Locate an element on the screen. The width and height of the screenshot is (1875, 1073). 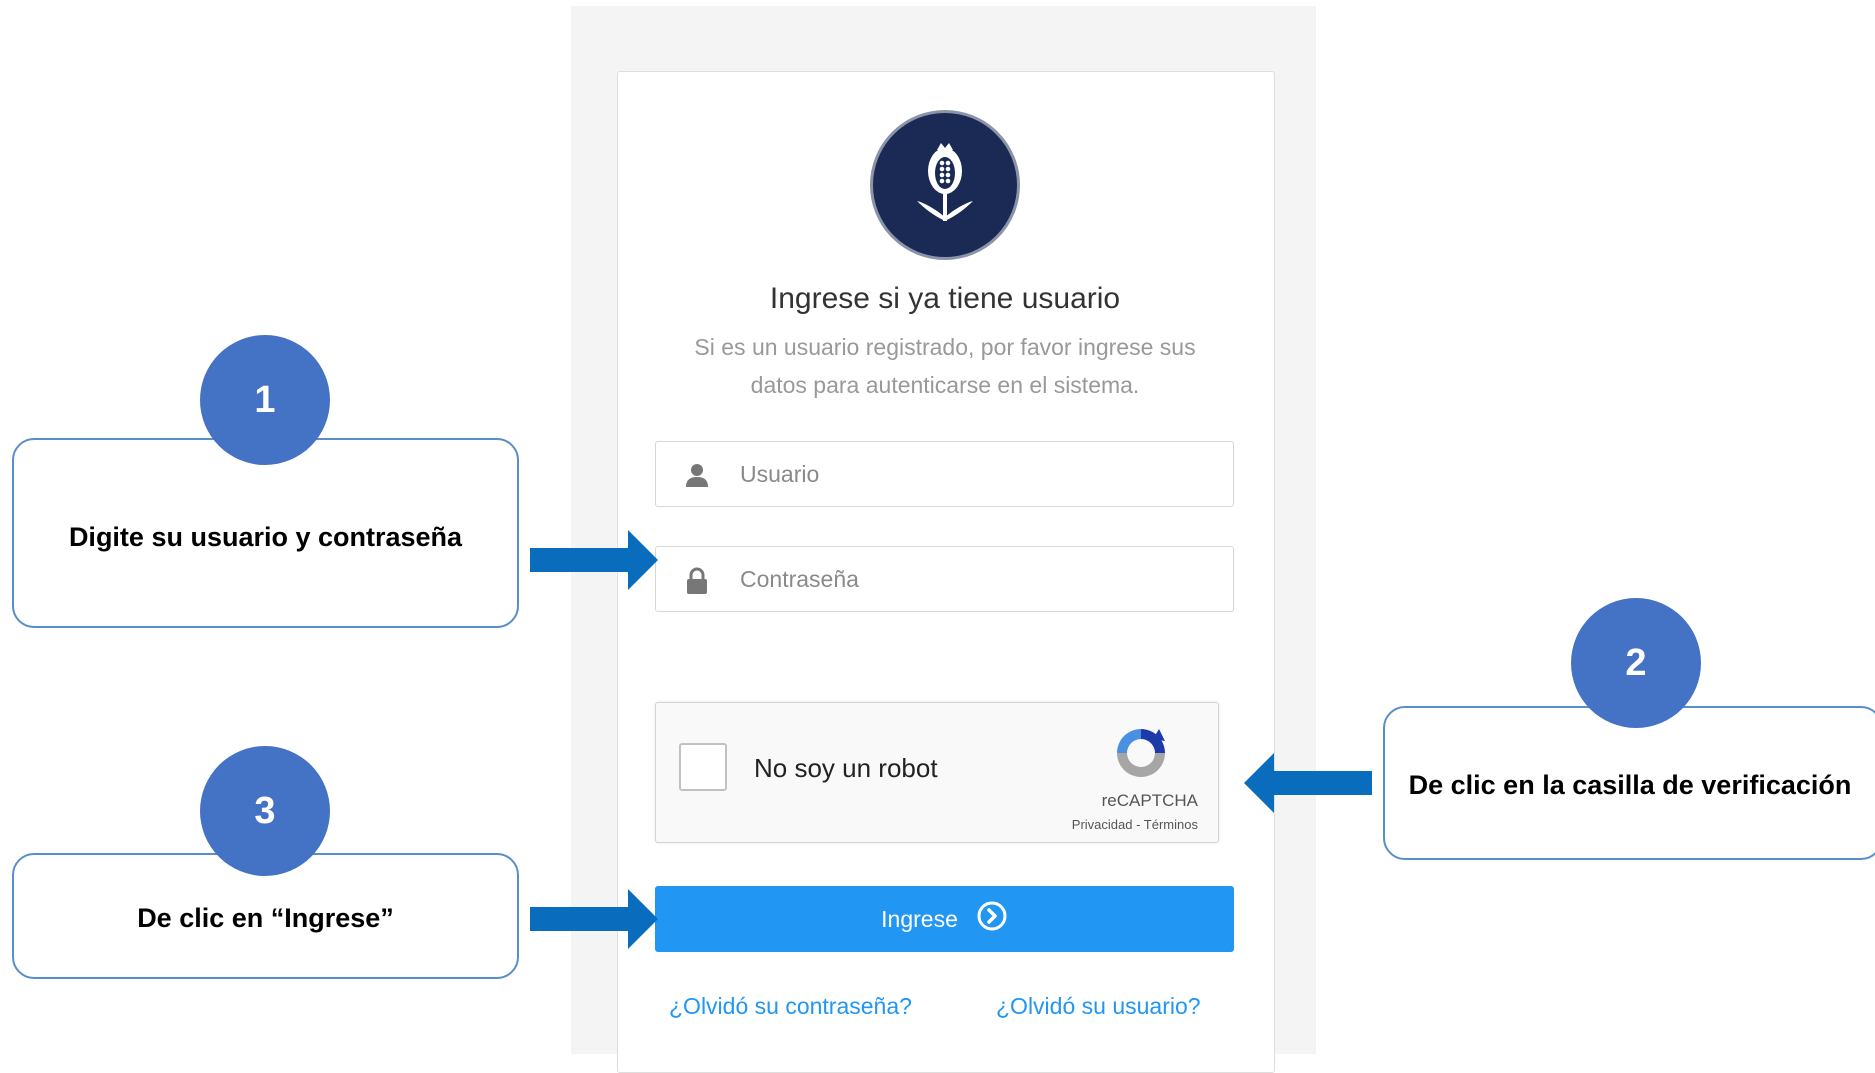
step2-callout: De clic en la casilla de verificación is located at coordinates (1629, 783).